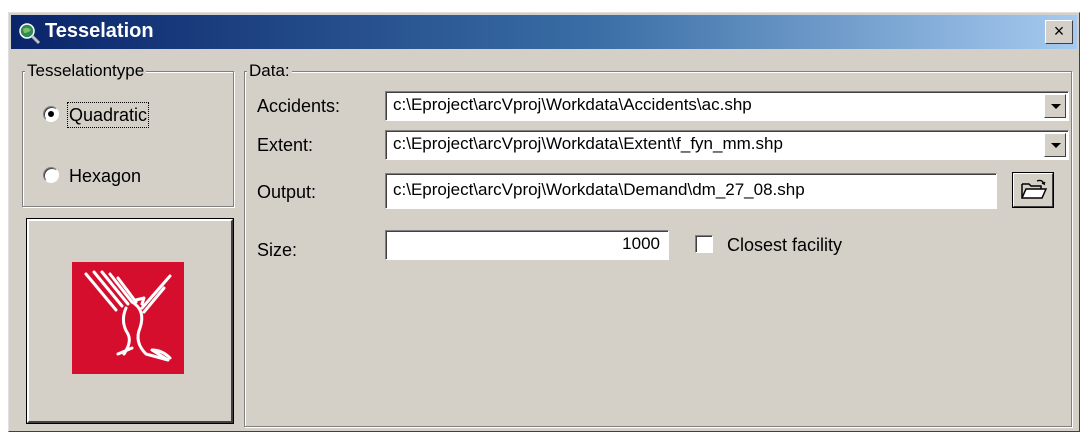 The width and height of the screenshot is (1088, 438). Describe the element at coordinates (277, 250) in the screenshot. I see `size-label: Size:` at that location.